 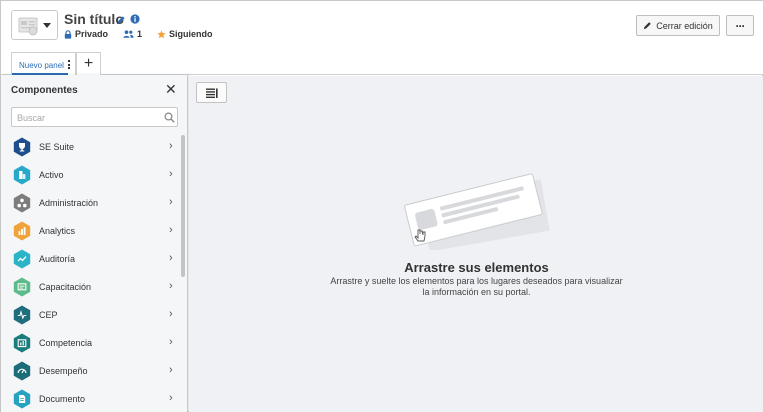 I want to click on following-label: Siguiendo, so click(x=191, y=34).